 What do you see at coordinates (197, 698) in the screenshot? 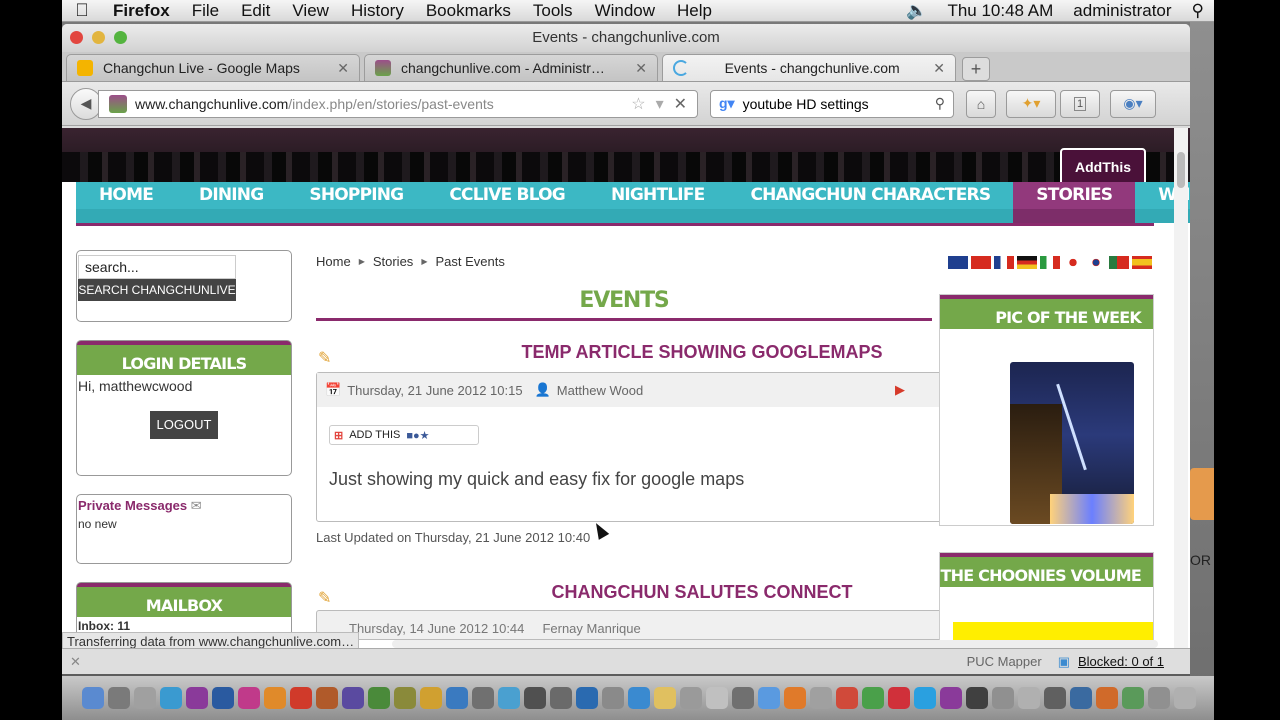
I see `premiere-icon` at bounding box center [197, 698].